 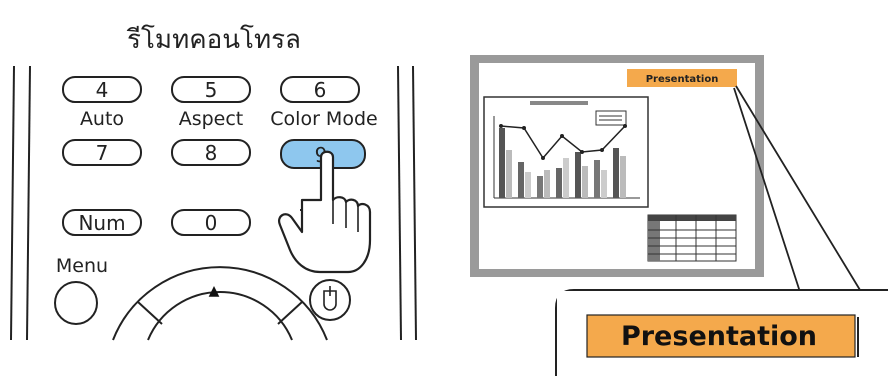 What do you see at coordinates (82, 266) in the screenshot?
I see `menu-label: Menu` at bounding box center [82, 266].